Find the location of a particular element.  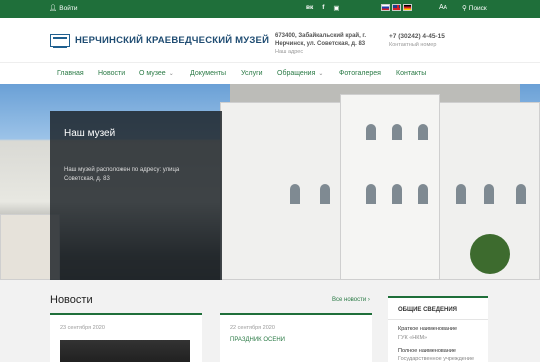

font-size-button: AA is located at coordinates (443, 7).